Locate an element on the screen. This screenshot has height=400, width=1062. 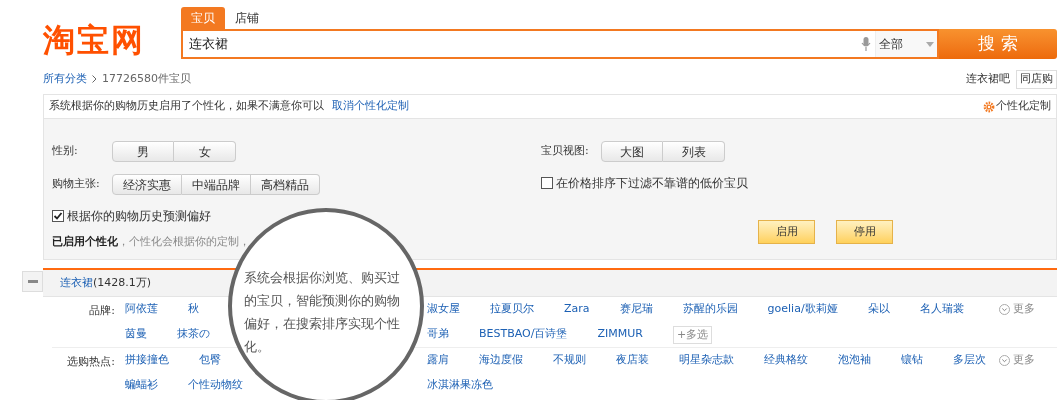
forum-link: 连衣裙吧 is located at coordinates (988, 79).